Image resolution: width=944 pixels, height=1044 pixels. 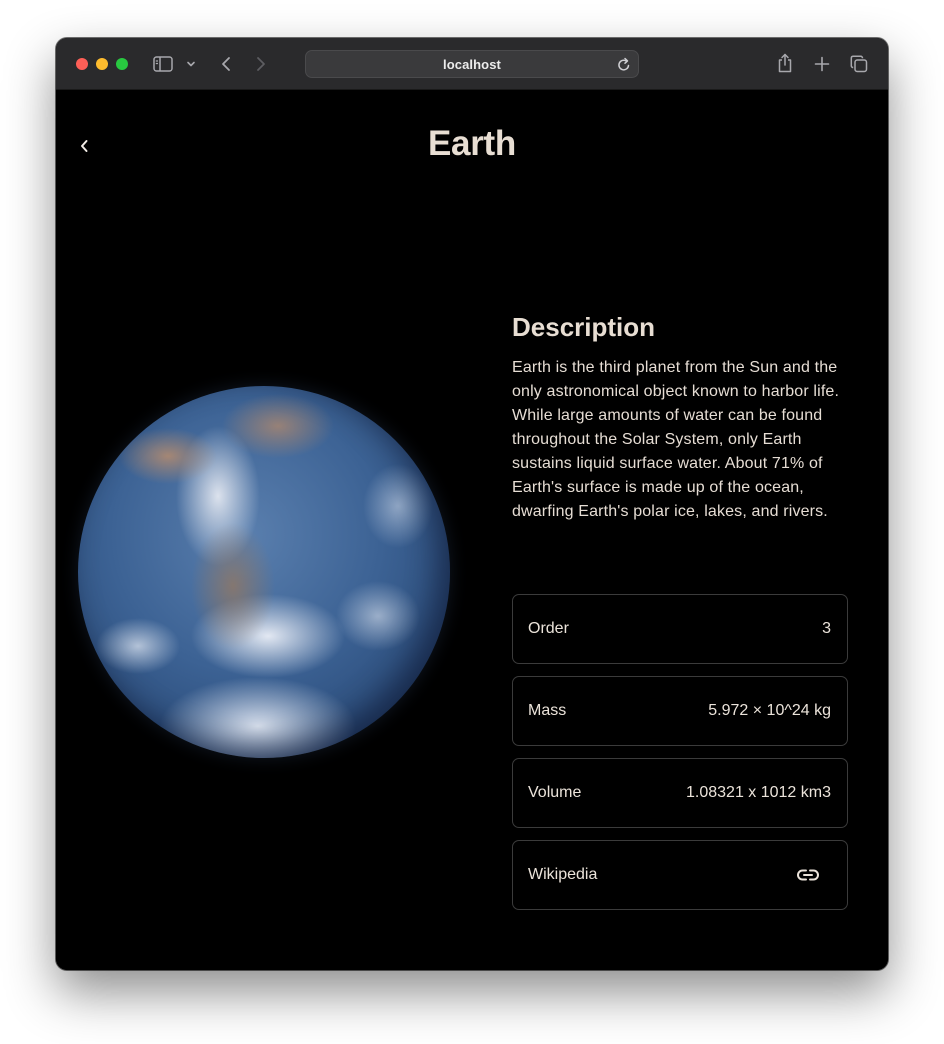 I want to click on new-tab-icon, so click(x=822, y=64).